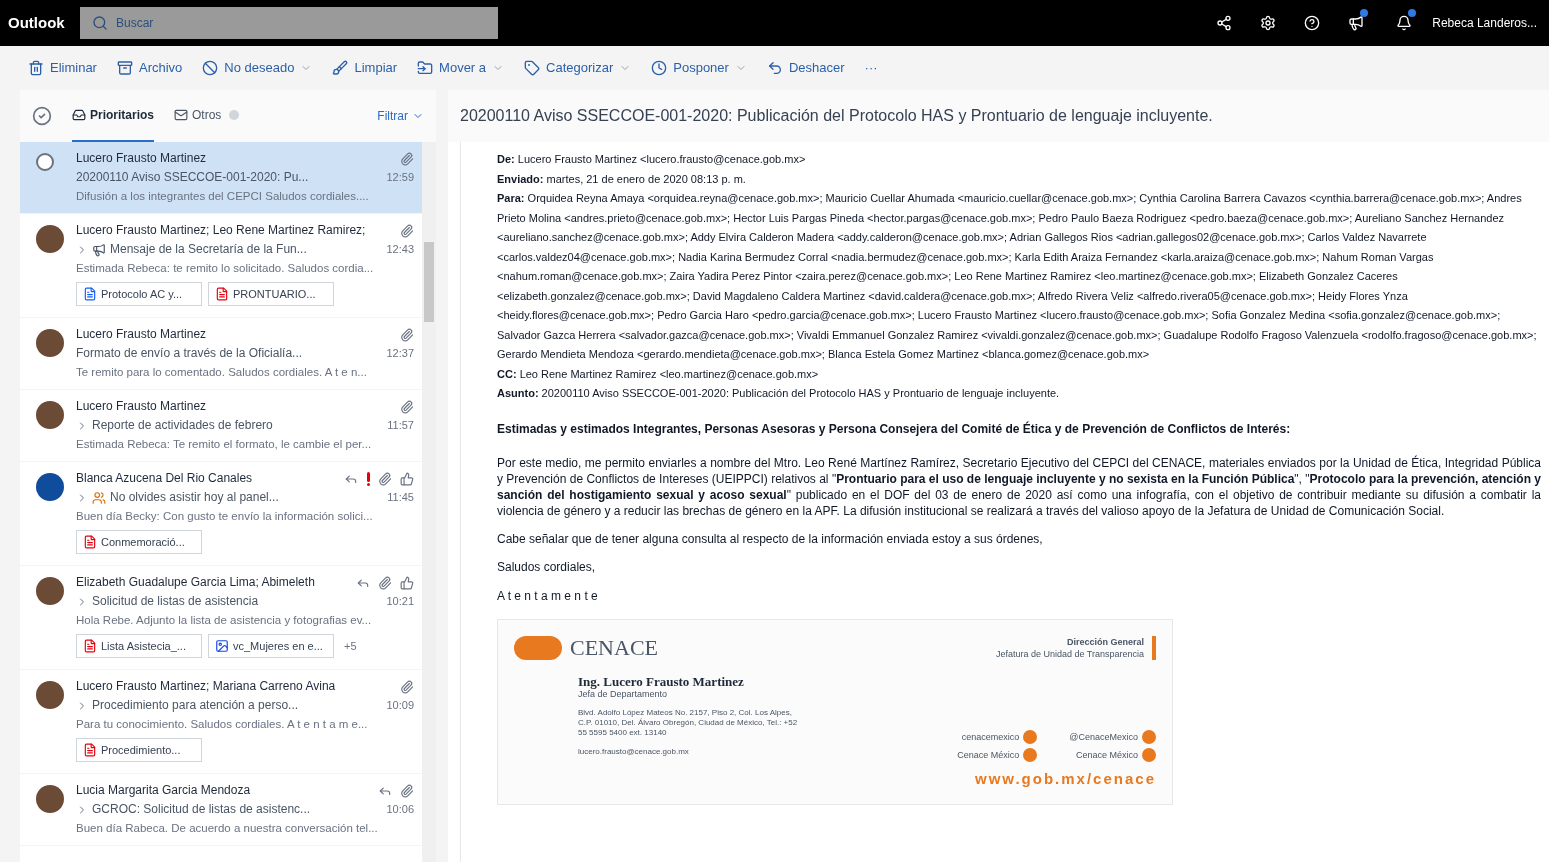 The width and height of the screenshot is (1549, 862). What do you see at coordinates (42, 116) in the screenshot?
I see `select-all-icon` at bounding box center [42, 116].